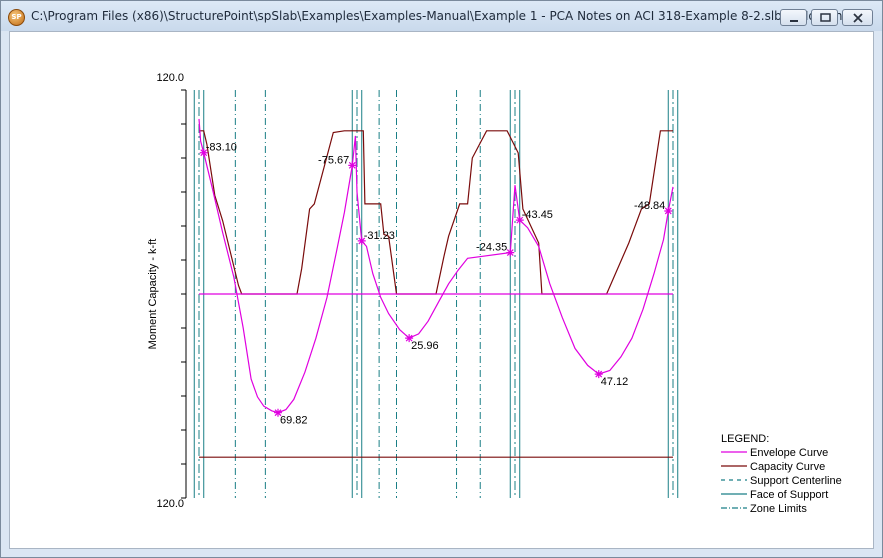 The height and width of the screenshot is (558, 883). I want to click on data-label: 47.12, so click(615, 382).